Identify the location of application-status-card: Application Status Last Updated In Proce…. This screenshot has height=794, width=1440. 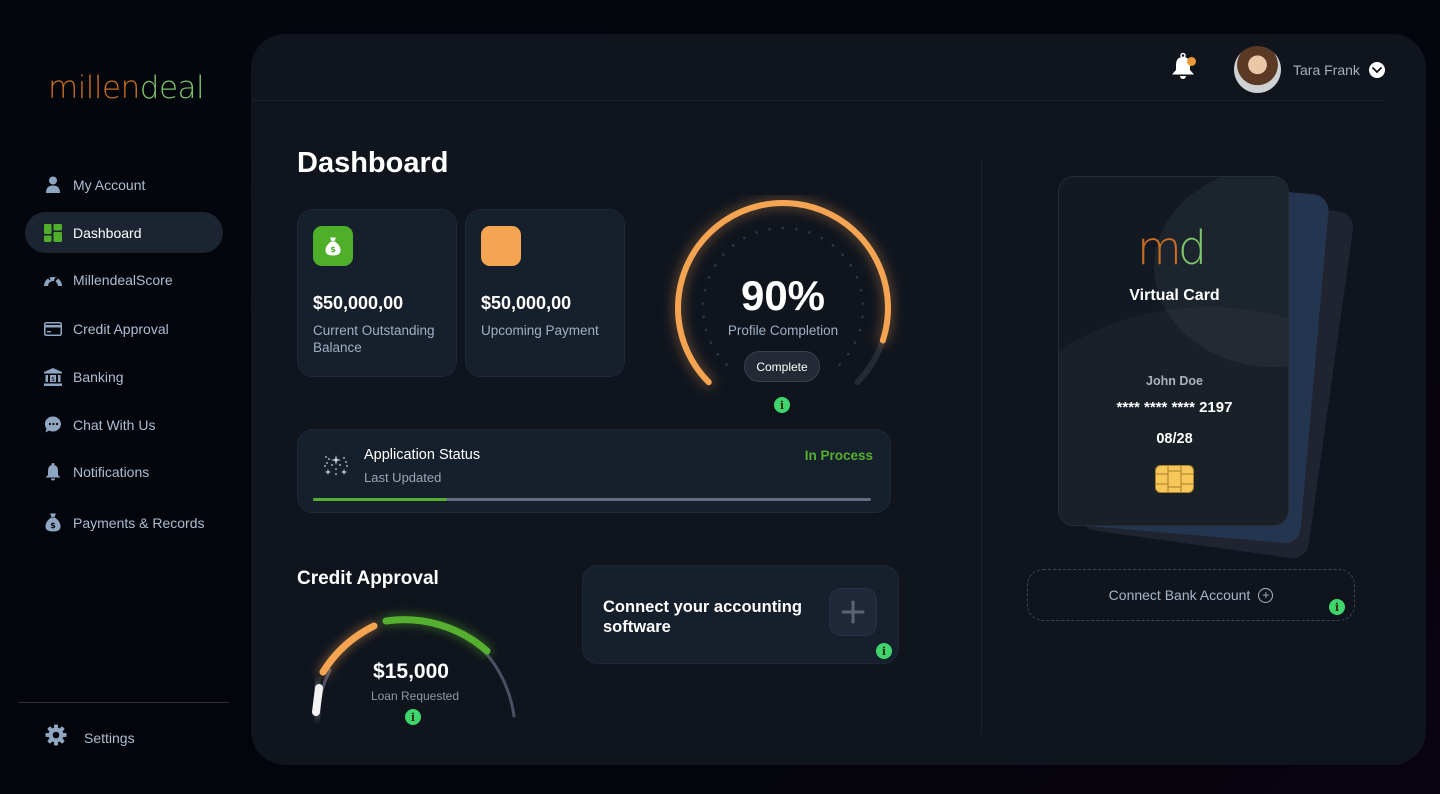
(594, 471).